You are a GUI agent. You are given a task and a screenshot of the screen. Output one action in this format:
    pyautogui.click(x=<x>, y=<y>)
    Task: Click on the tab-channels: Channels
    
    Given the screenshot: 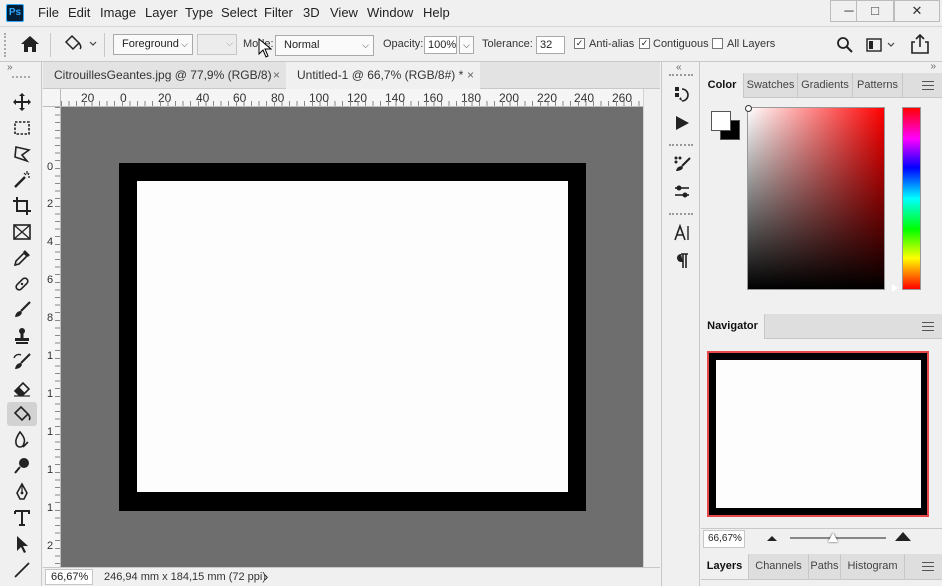 What is the action you would take?
    pyautogui.click(x=779, y=566)
    